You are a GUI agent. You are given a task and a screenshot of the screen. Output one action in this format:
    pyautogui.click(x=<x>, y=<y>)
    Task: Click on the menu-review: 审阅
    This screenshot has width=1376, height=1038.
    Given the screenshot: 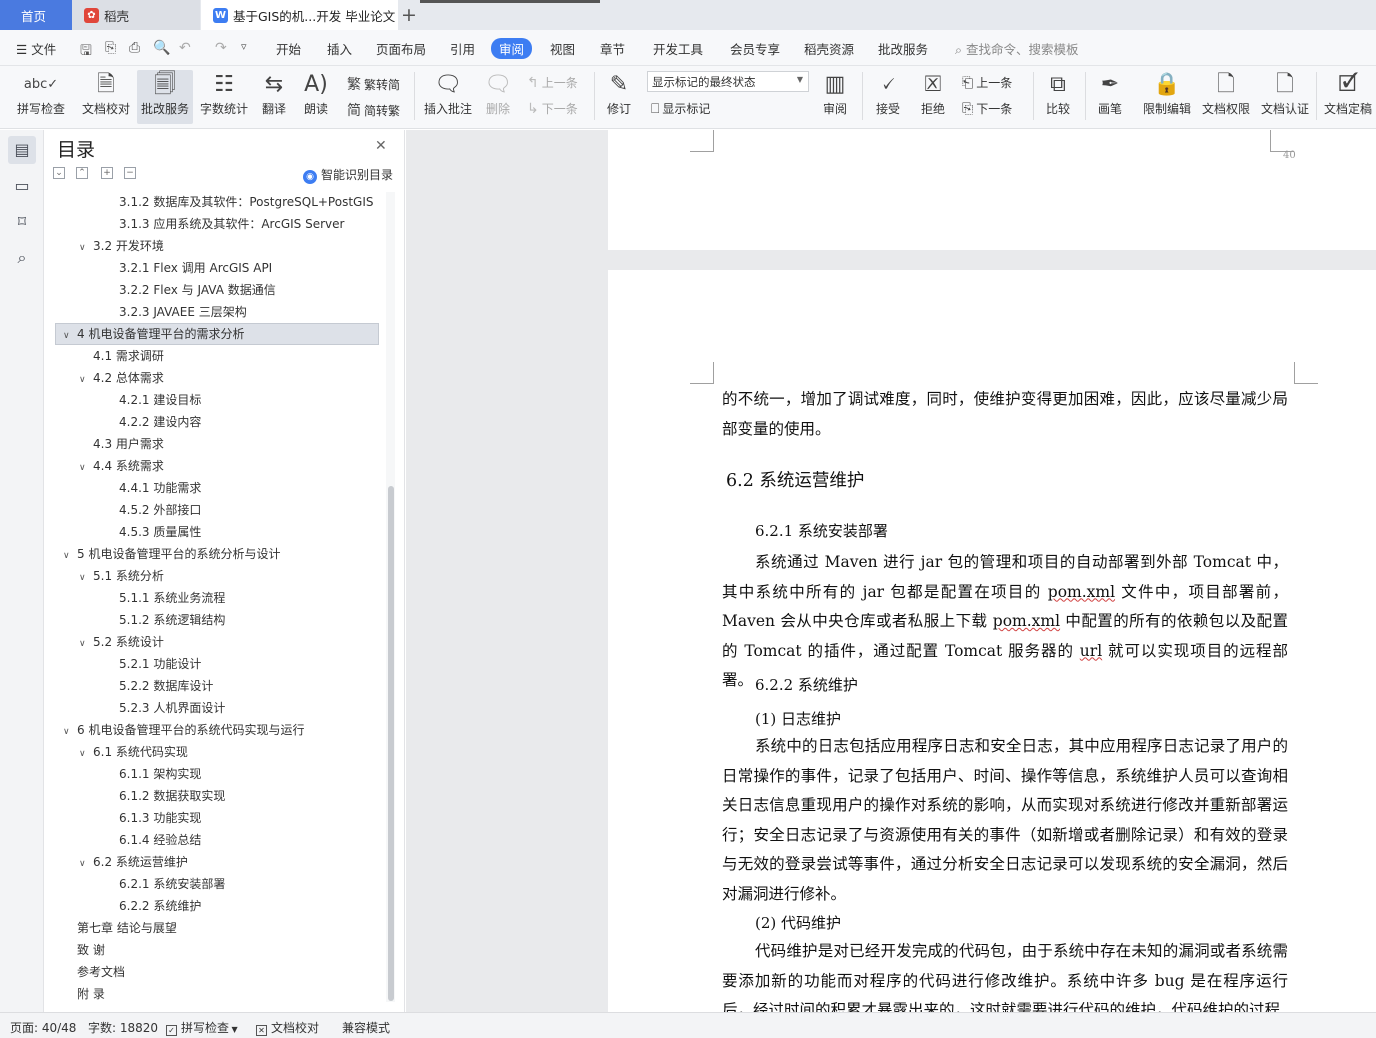 What is the action you would take?
    pyautogui.click(x=512, y=48)
    